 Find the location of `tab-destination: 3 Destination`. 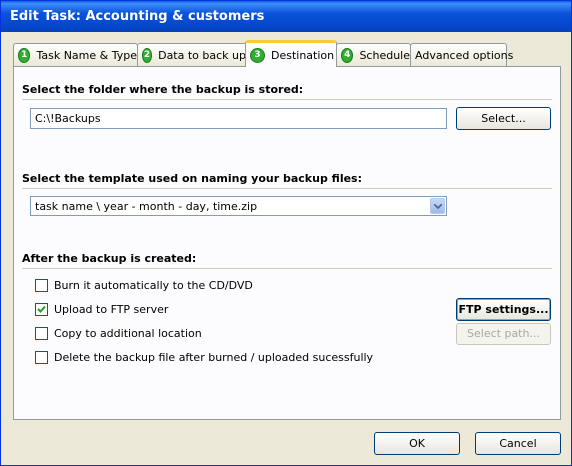

tab-destination: 3 Destination is located at coordinates (291, 53).